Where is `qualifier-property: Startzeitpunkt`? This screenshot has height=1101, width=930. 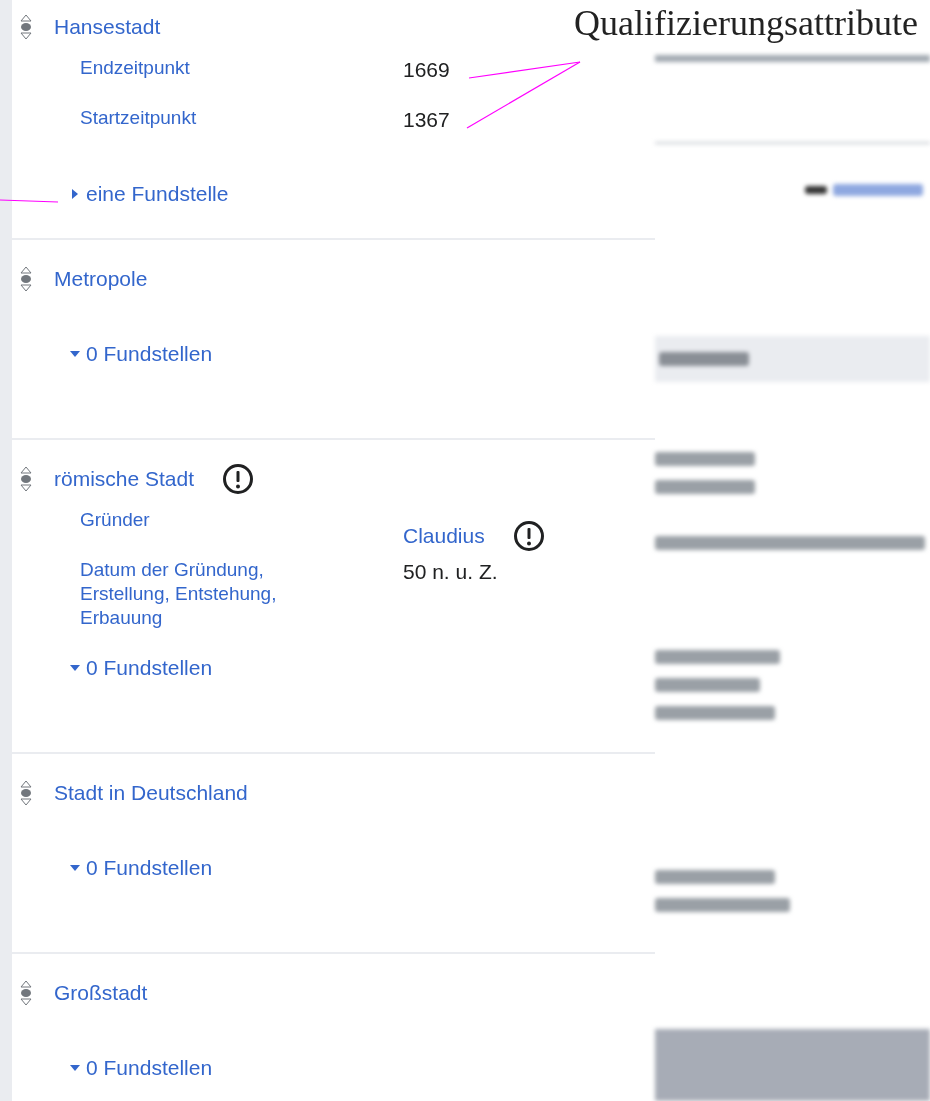 qualifier-property: Startzeitpunkt is located at coordinates (205, 118).